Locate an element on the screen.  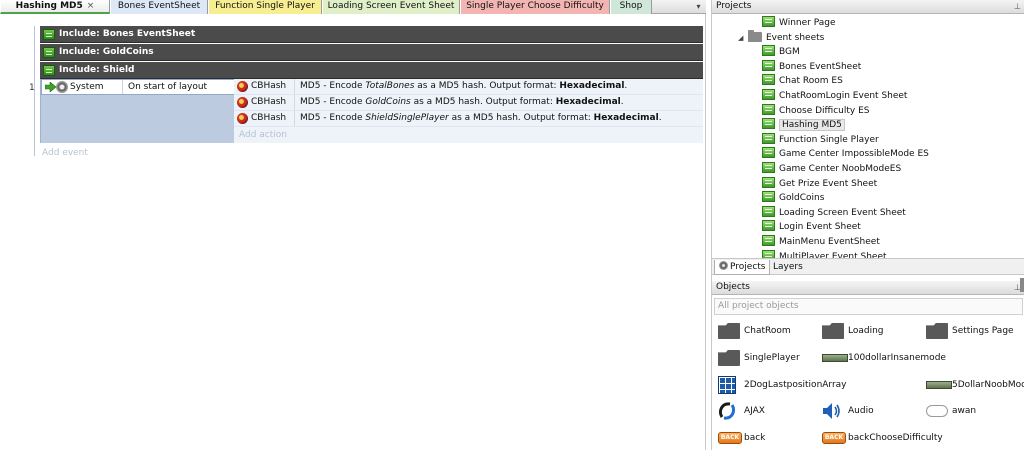
array-grid-icon is located at coordinates (727, 385).